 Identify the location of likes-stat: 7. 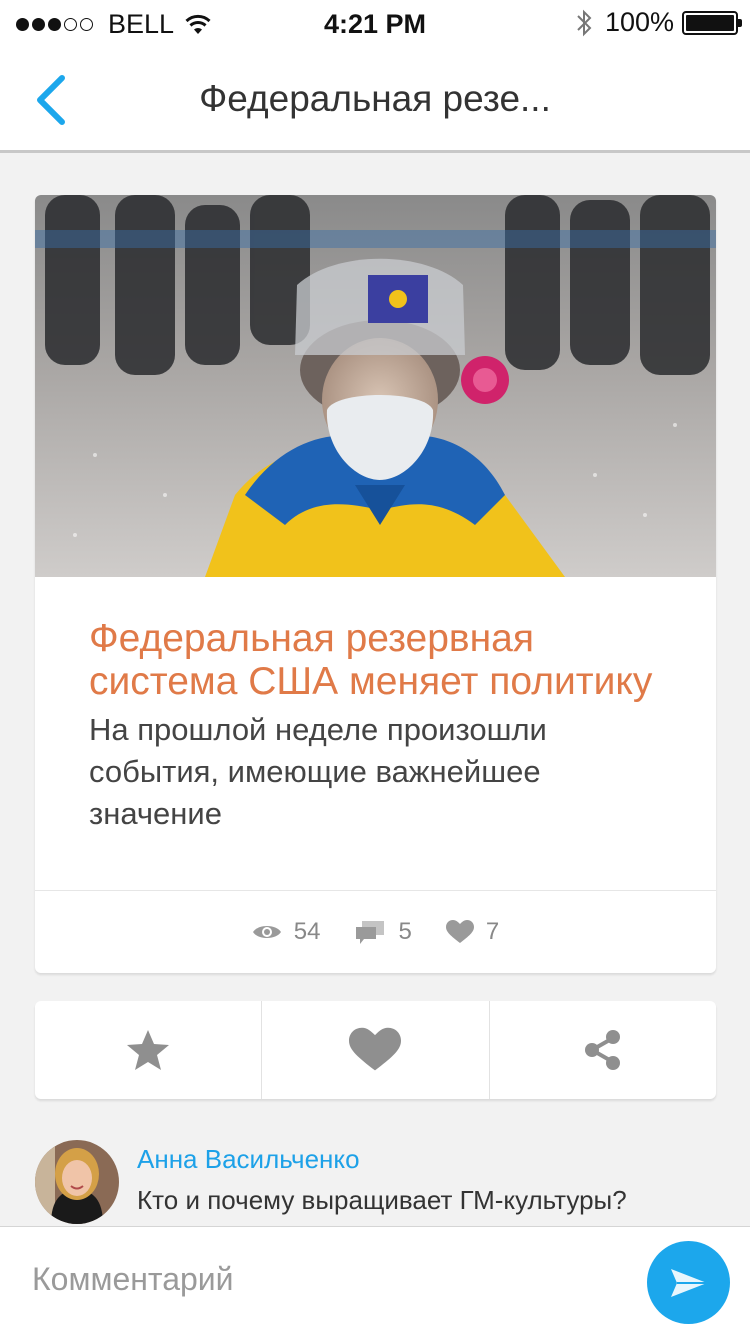
(472, 932).